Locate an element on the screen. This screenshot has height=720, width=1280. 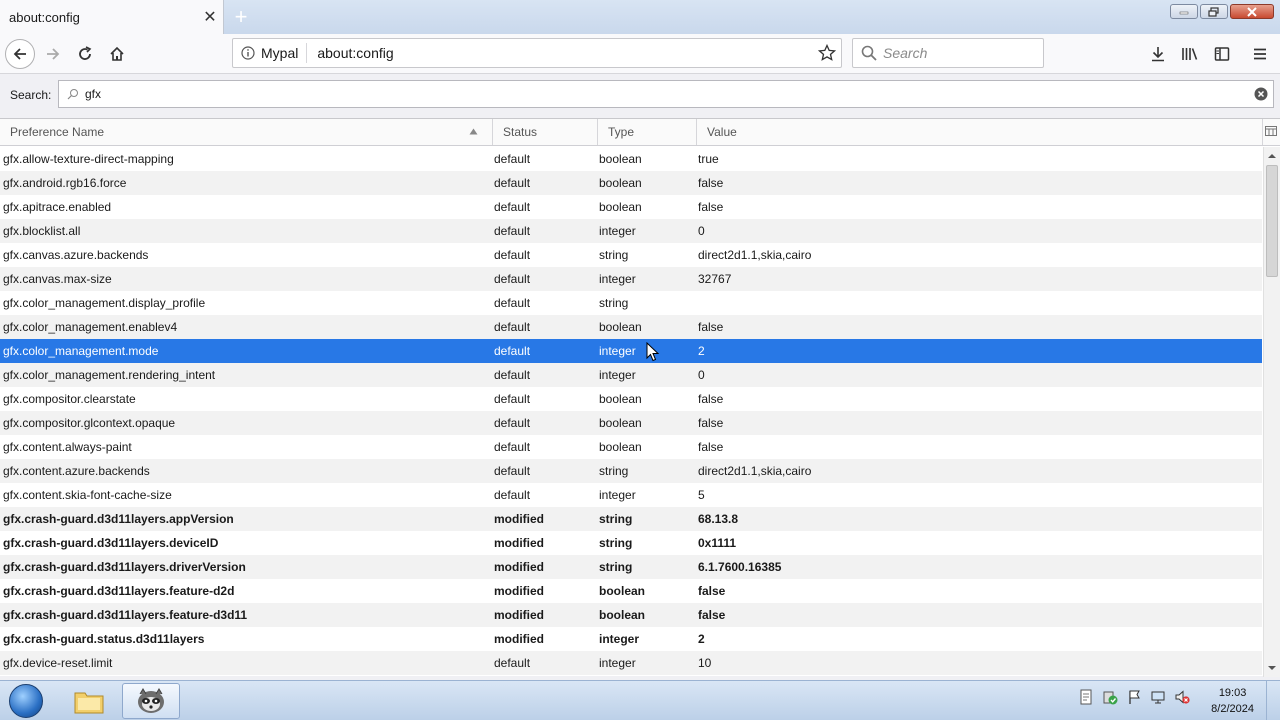
vertical-scrollbar is located at coordinates (1271, 412).